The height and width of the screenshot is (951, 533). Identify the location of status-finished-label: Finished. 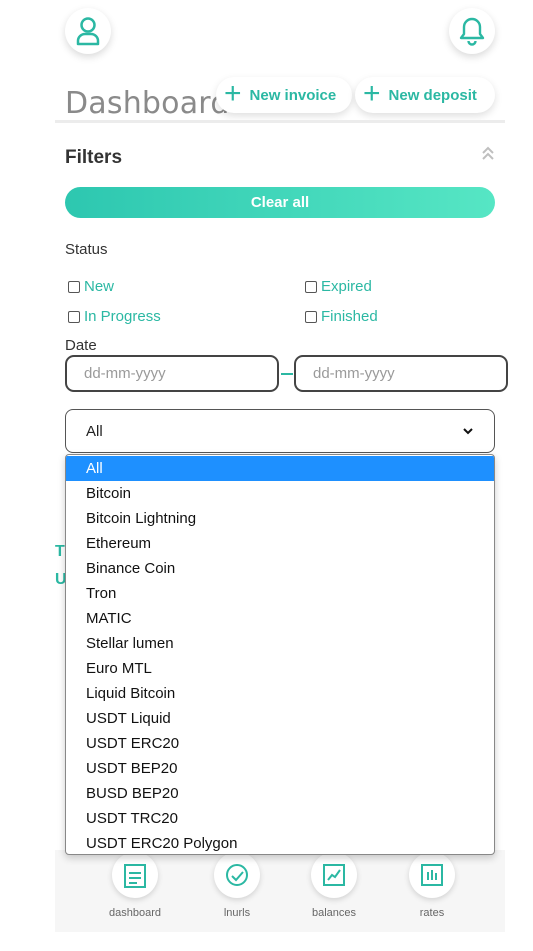
(349, 316).